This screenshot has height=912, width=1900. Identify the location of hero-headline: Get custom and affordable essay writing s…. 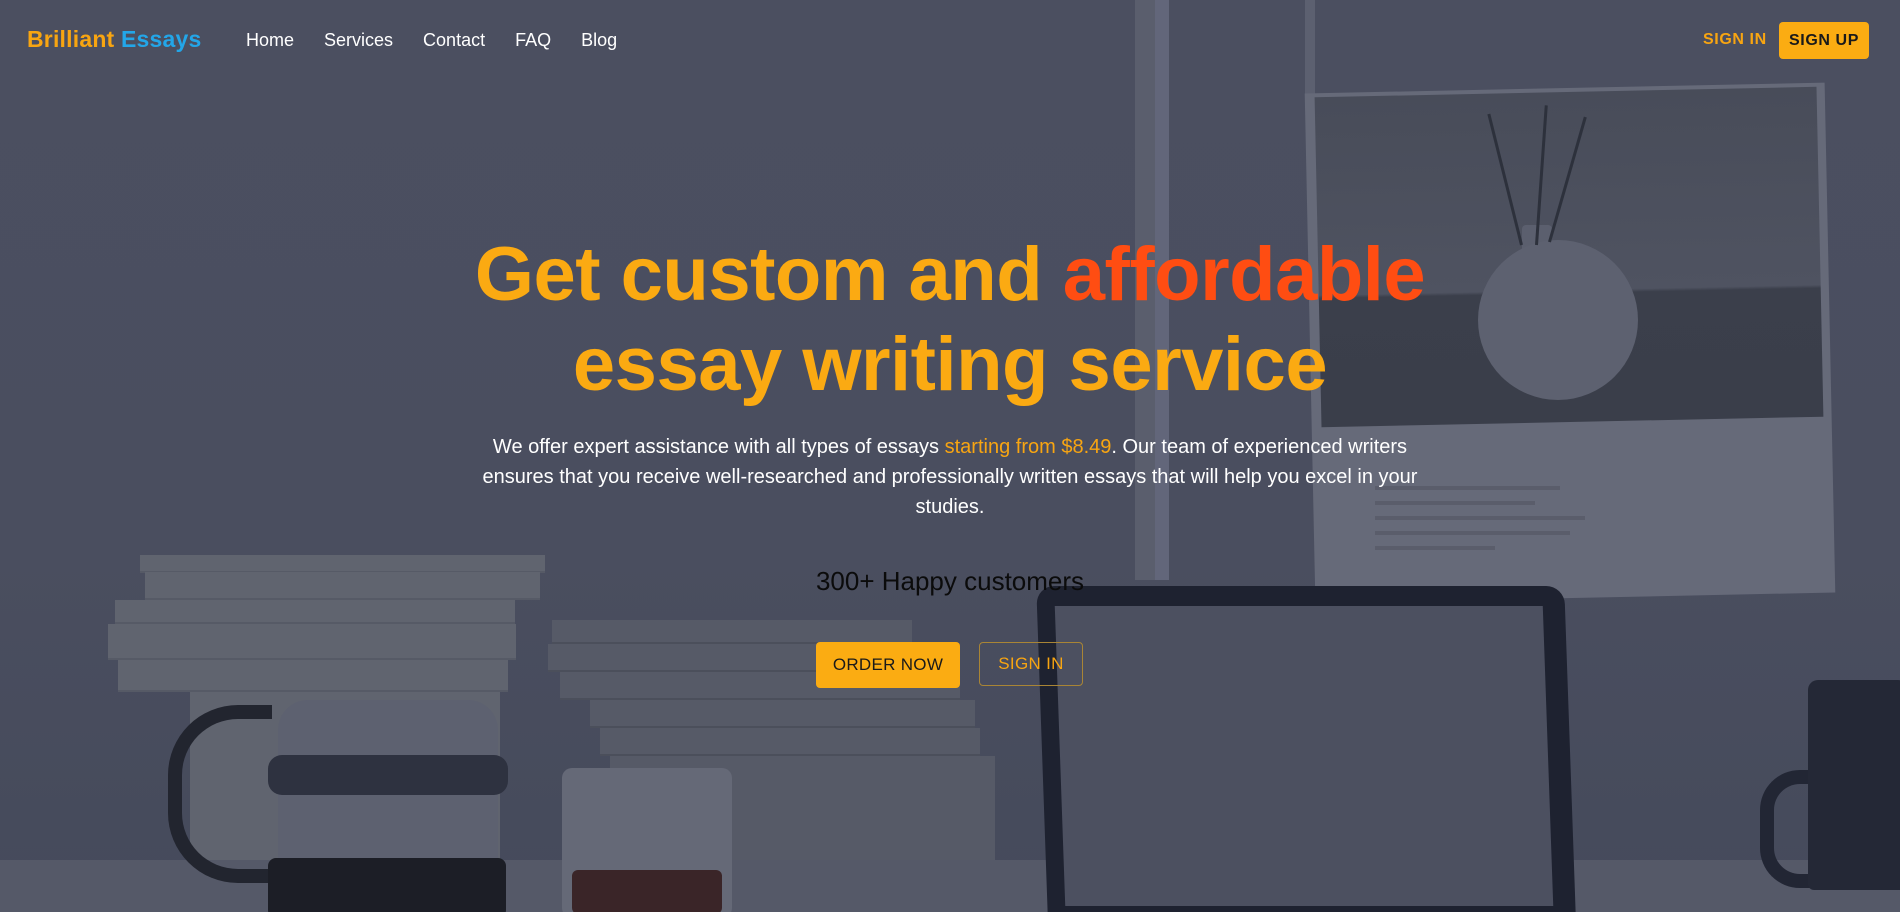
(950, 320).